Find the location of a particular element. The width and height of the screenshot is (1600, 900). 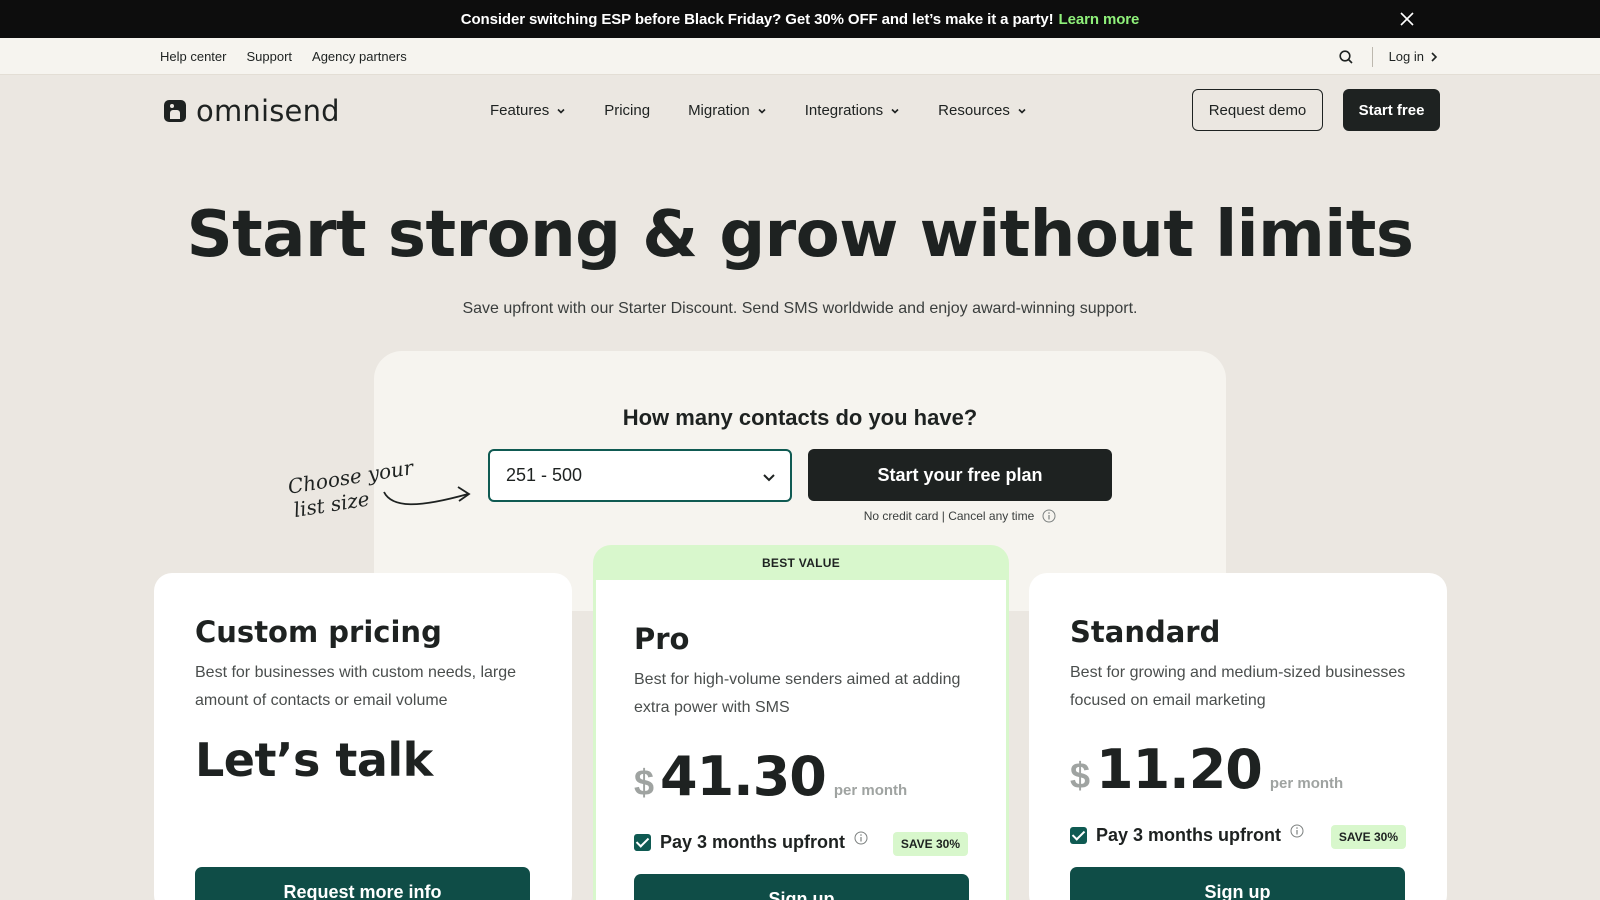

choose-list-size-handwritten-note: Choose your list size is located at coordinates (379, 489).